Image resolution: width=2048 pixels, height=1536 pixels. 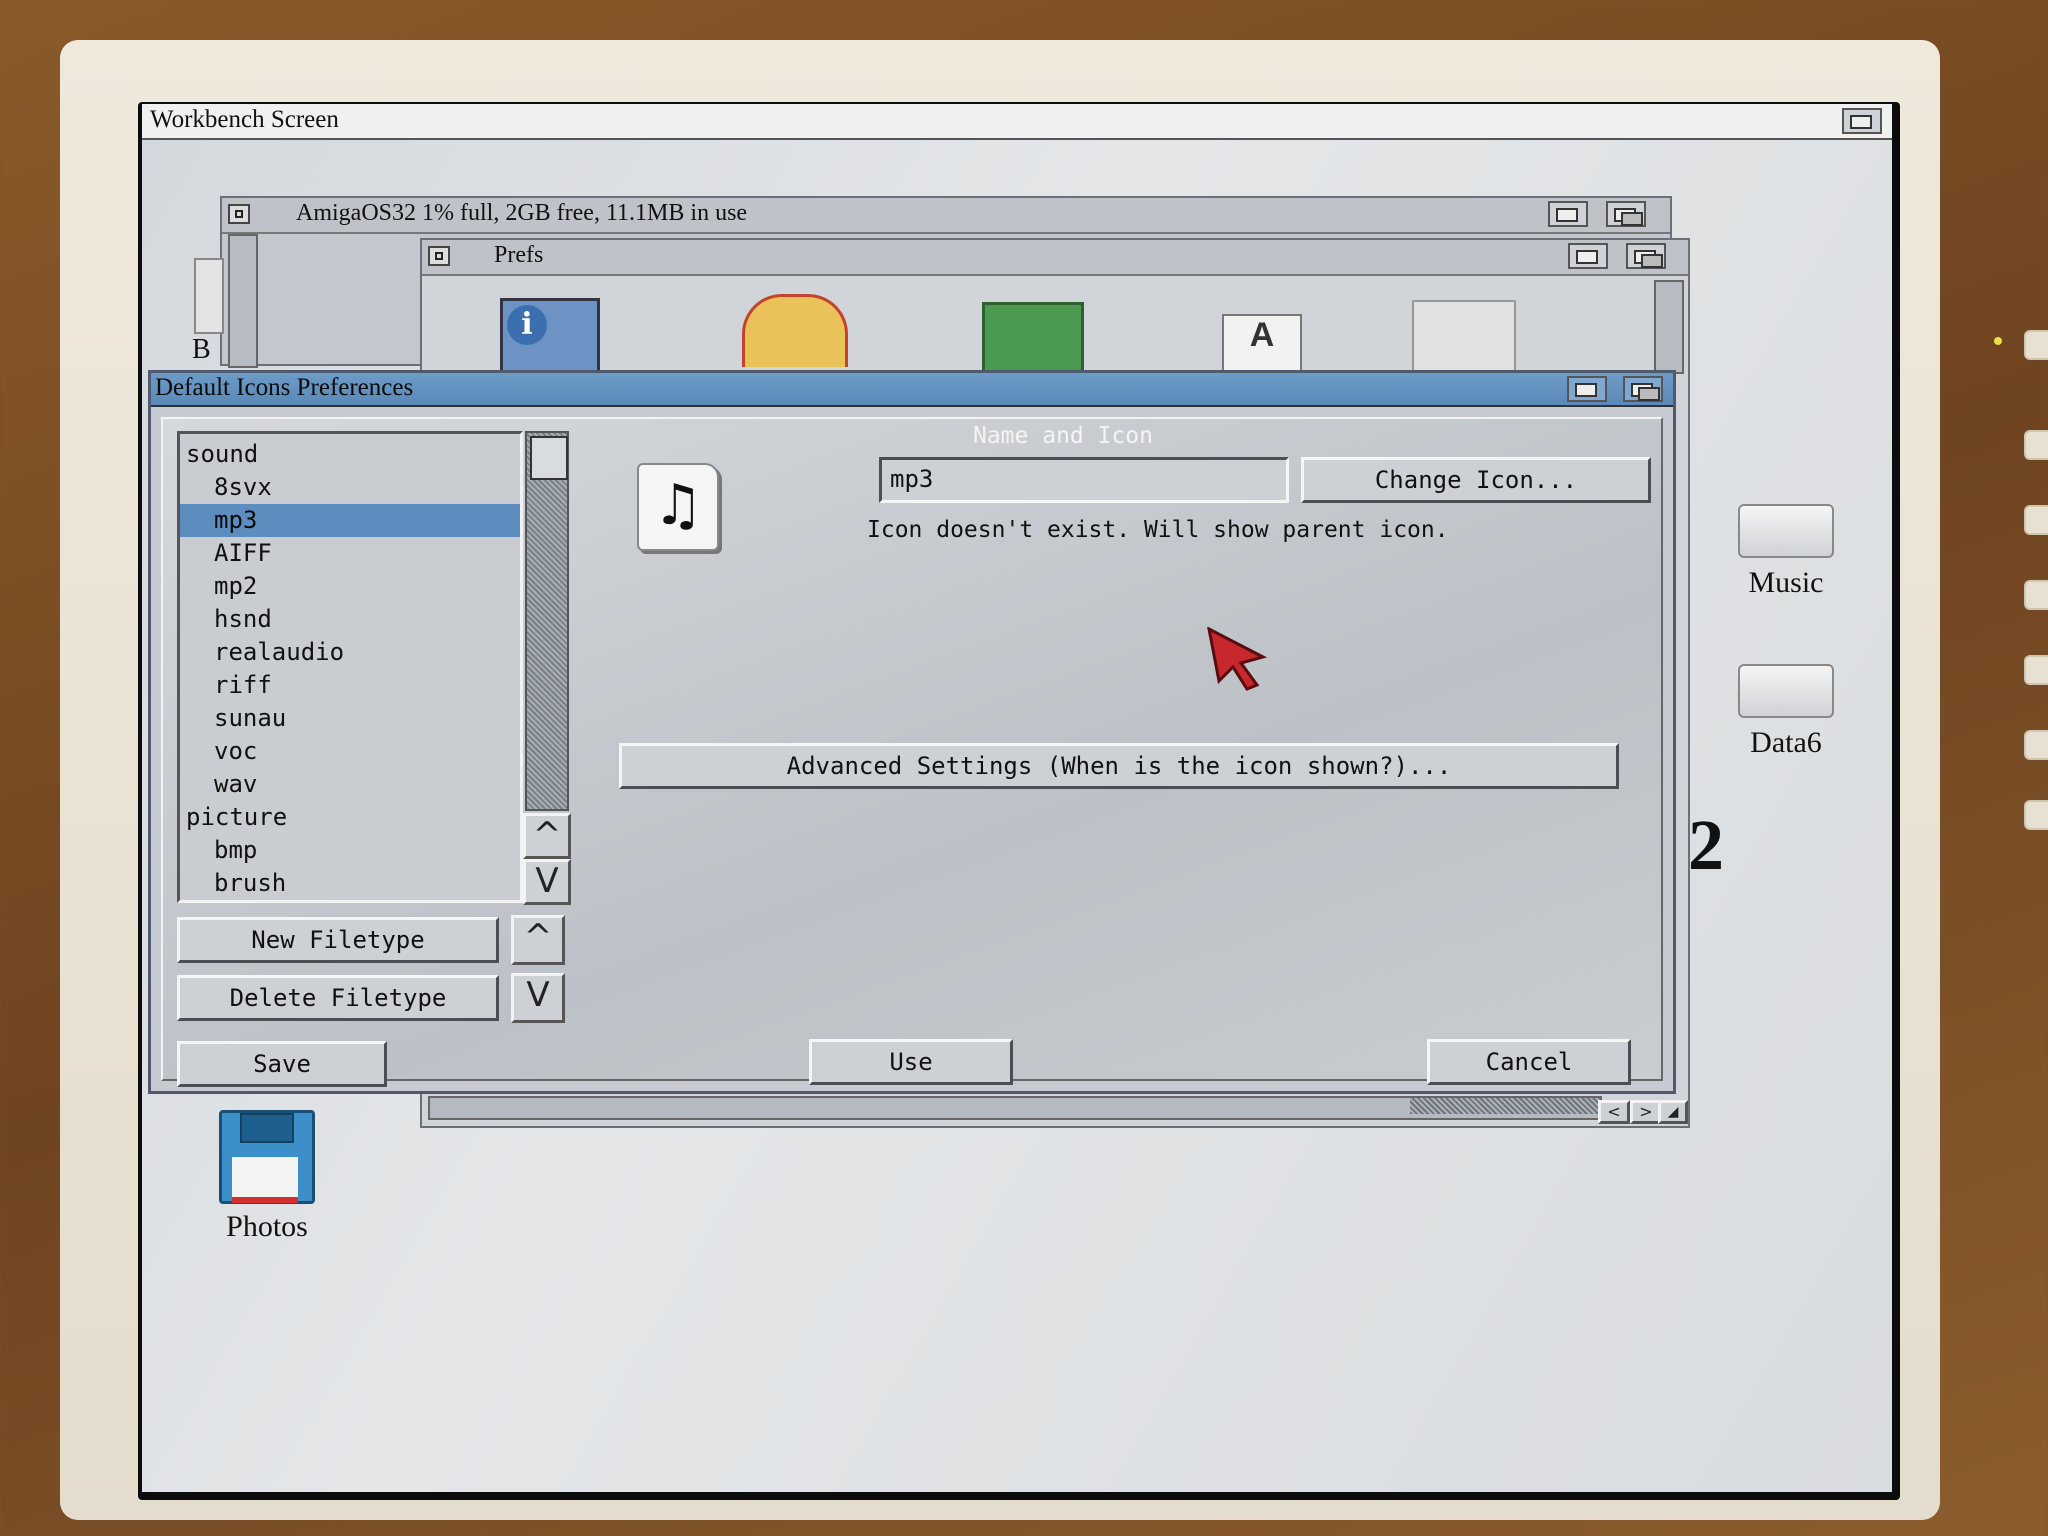 What do you see at coordinates (350, 751) in the screenshot?
I see `filetype-list-item: voc` at bounding box center [350, 751].